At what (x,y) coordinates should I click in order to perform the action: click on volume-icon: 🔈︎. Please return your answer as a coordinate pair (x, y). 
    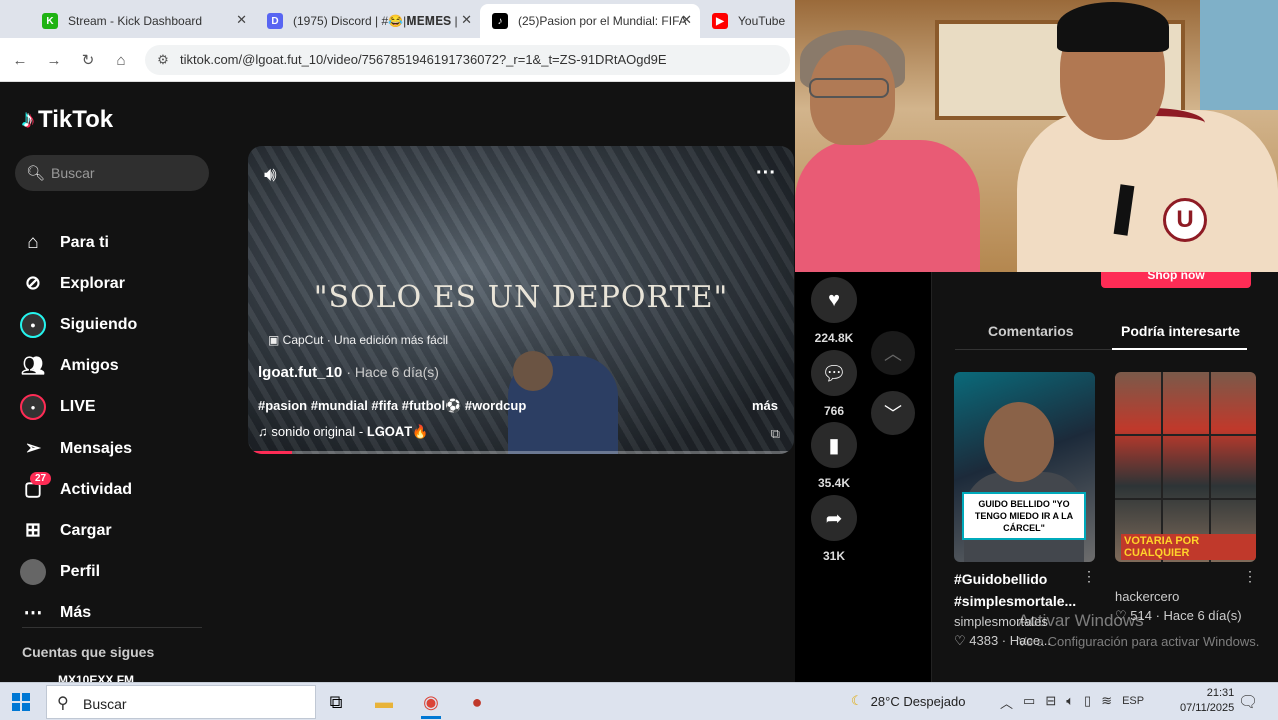
    Looking at the image, I should click on (1070, 702).